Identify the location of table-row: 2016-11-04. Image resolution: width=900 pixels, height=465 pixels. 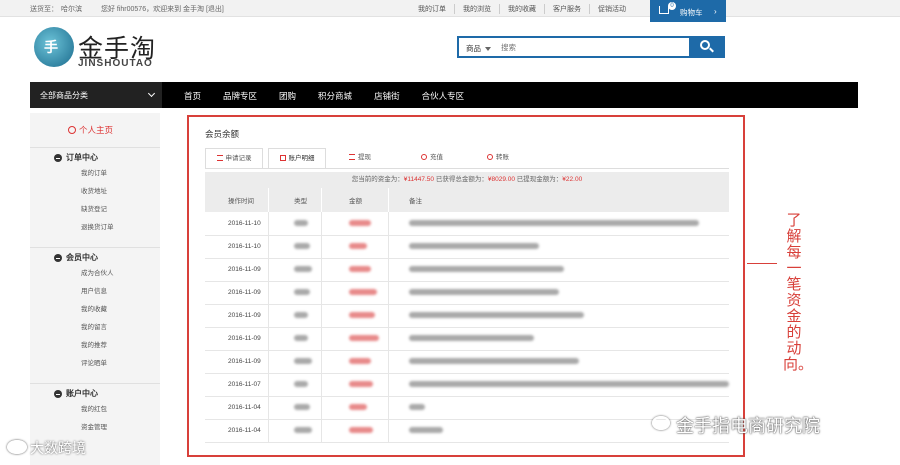
(467, 431).